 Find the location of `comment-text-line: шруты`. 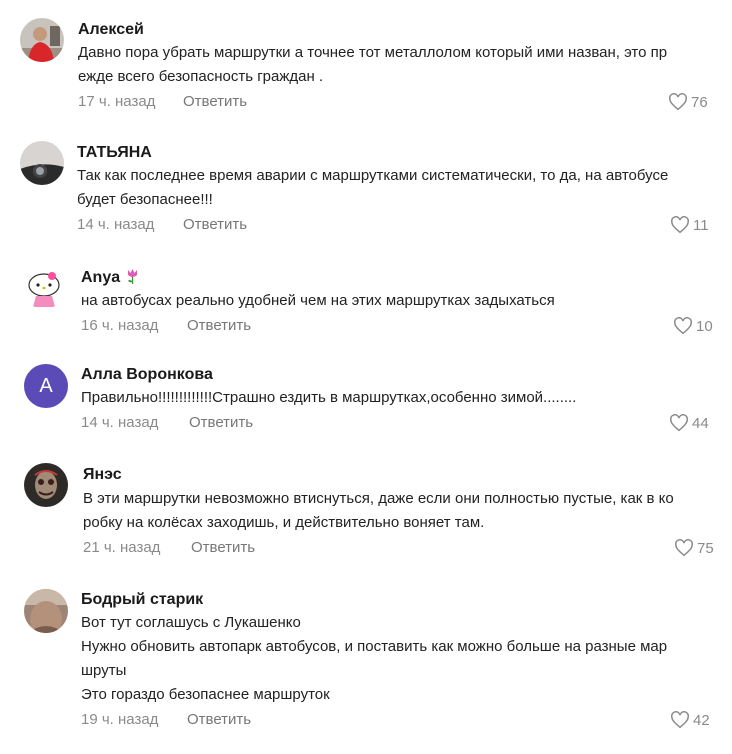

comment-text-line: шруты is located at coordinates (104, 670).